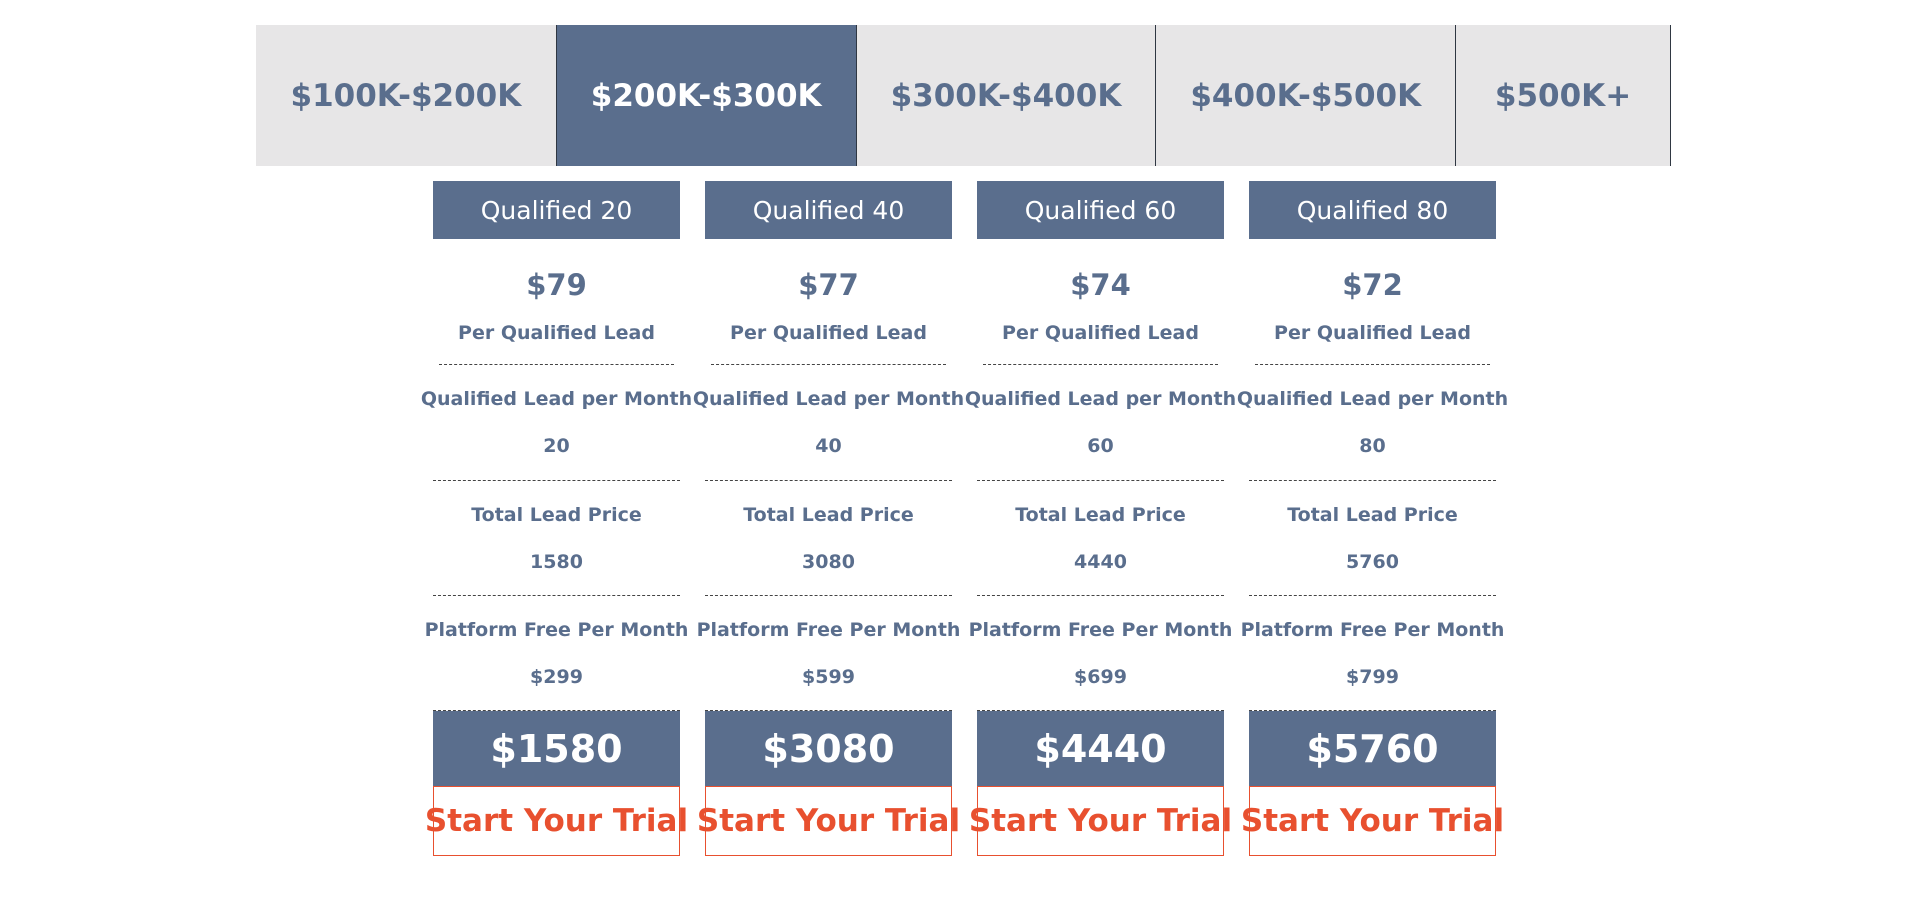 This screenshot has height=898, width=1920. I want to click on leads-per-month-row: Qualified Lead per Month 80, so click(1372, 422).